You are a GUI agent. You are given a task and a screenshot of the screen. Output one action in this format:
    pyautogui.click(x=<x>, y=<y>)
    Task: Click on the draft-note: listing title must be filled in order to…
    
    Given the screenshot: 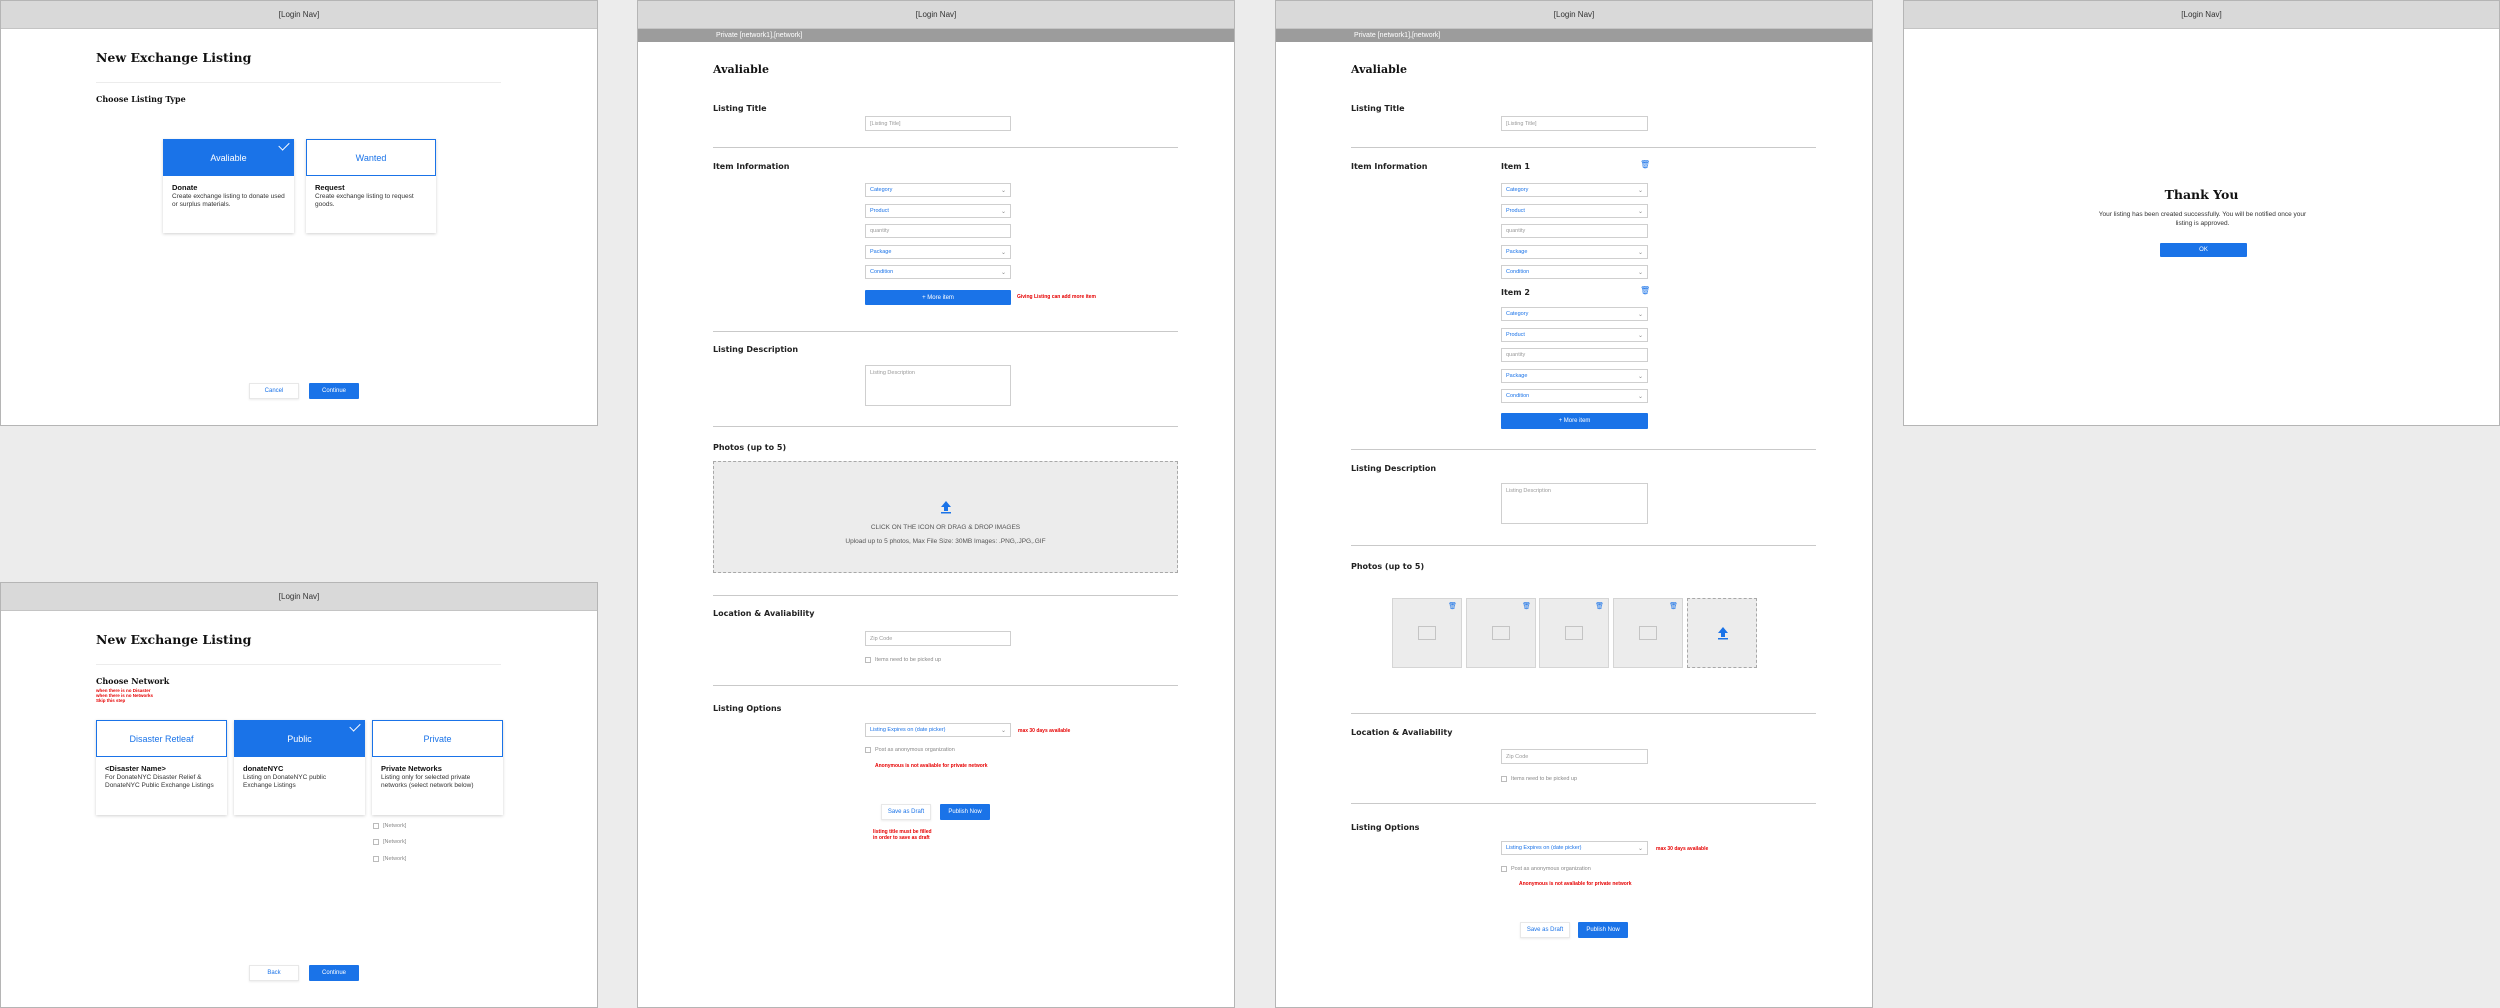 What is the action you would take?
    pyautogui.click(x=902, y=835)
    